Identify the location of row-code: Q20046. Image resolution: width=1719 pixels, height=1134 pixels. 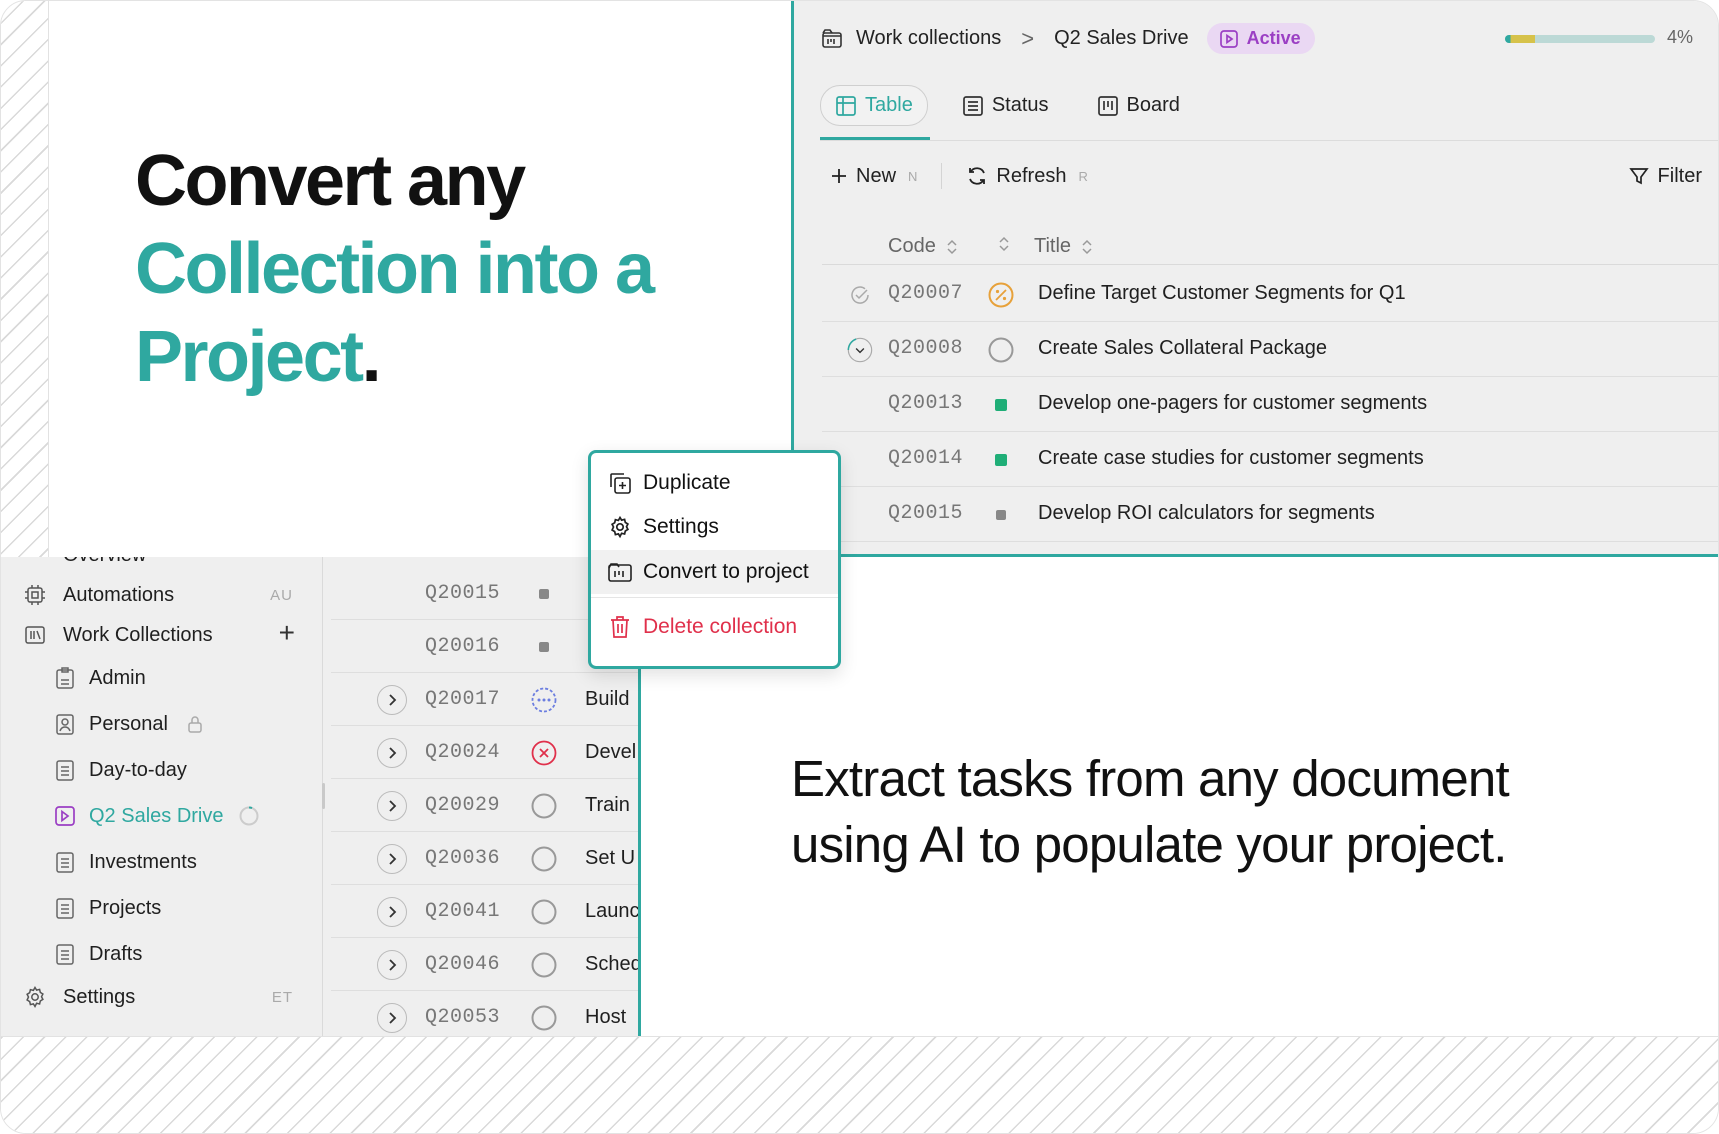
(463, 964).